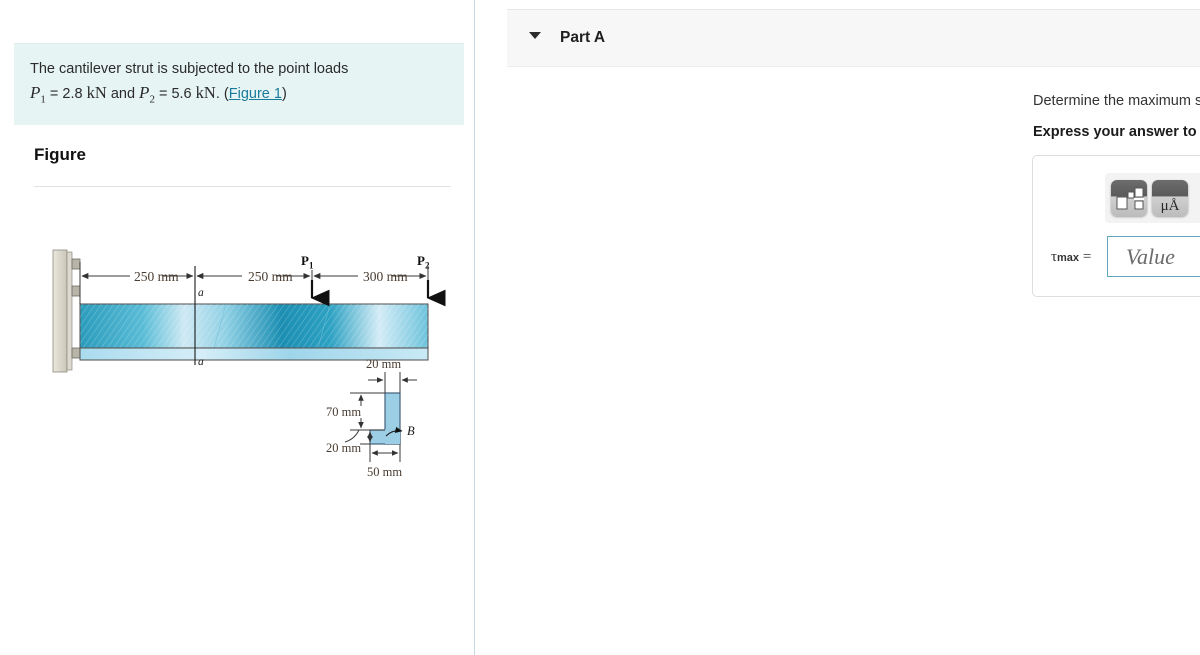  What do you see at coordinates (96, 93) in the screenshot?
I see `load-p1-unit: kN` at bounding box center [96, 93].